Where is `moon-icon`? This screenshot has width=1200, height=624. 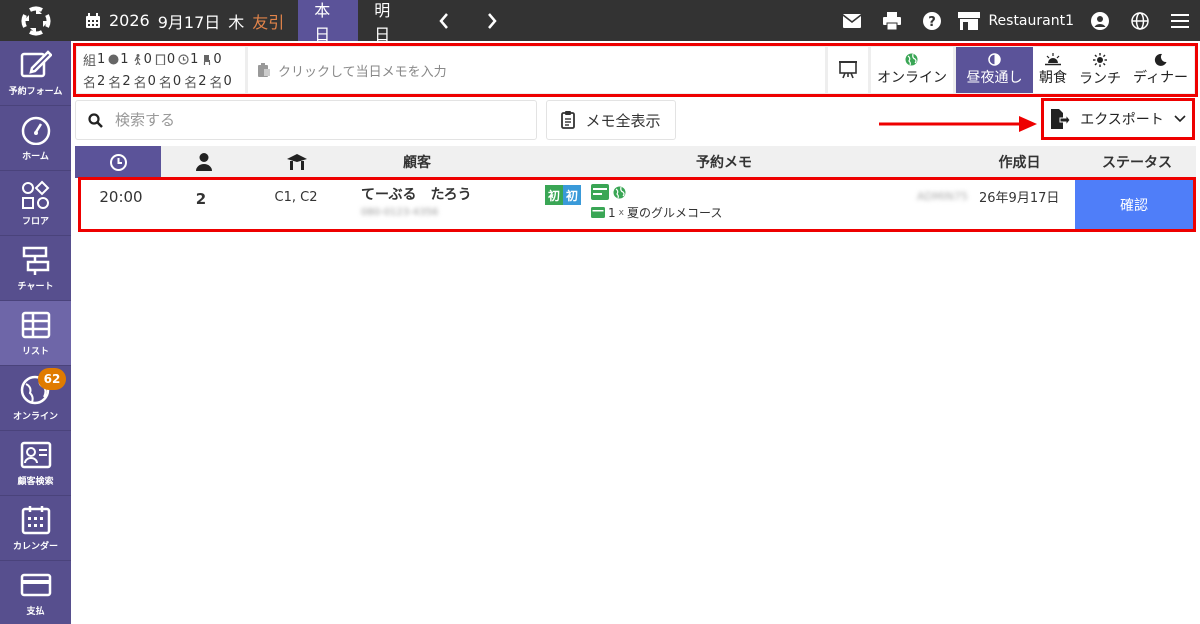
moon-icon is located at coordinates (1160, 59).